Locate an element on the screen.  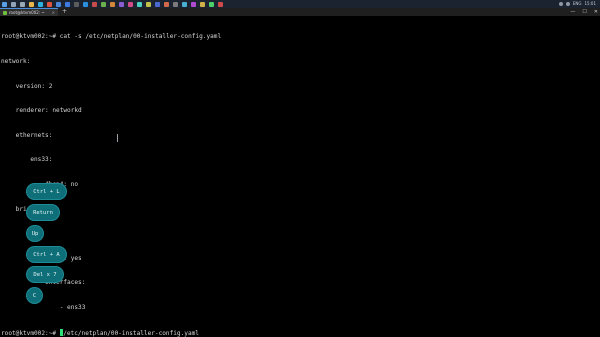
terminal-line: network: is located at coordinates (16, 61).